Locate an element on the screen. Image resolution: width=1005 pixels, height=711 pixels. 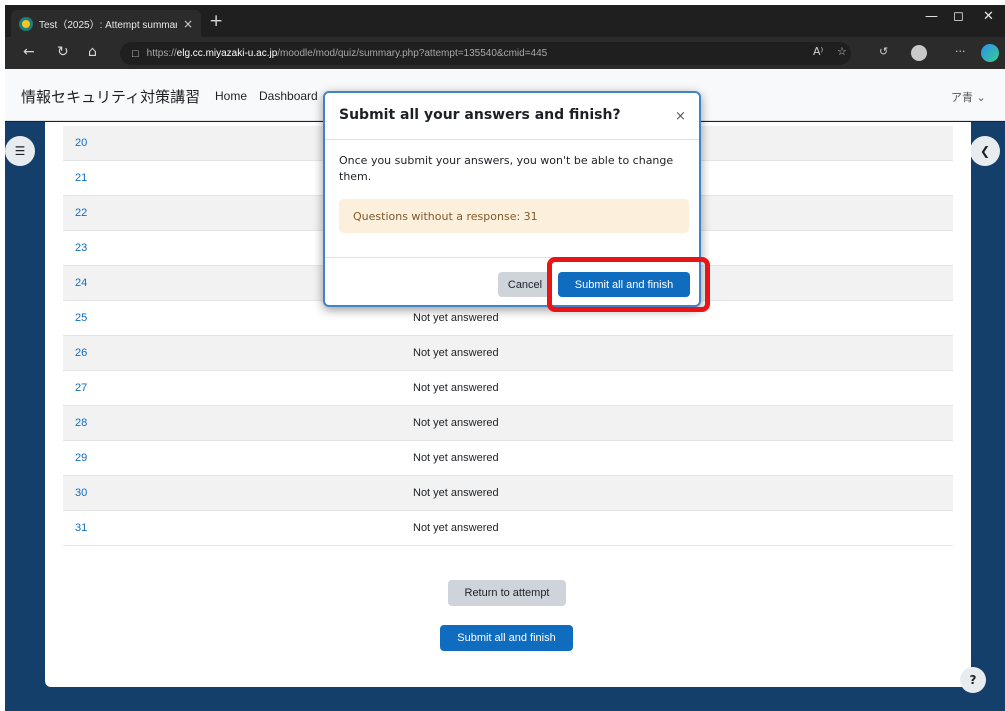
minimize-icon: — is located at coordinates (931, 16).